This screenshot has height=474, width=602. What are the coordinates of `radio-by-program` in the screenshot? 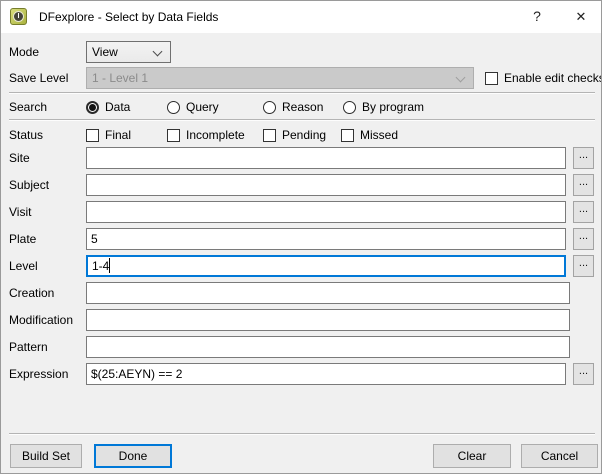 It's located at (349, 107).